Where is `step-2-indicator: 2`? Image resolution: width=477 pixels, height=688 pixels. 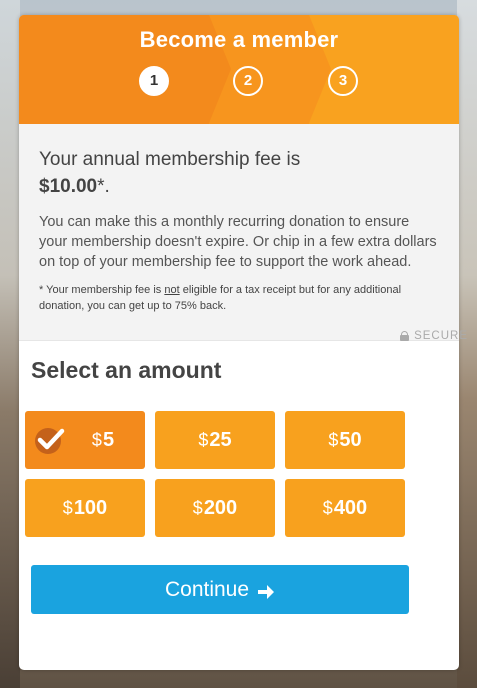 step-2-indicator: 2 is located at coordinates (248, 81).